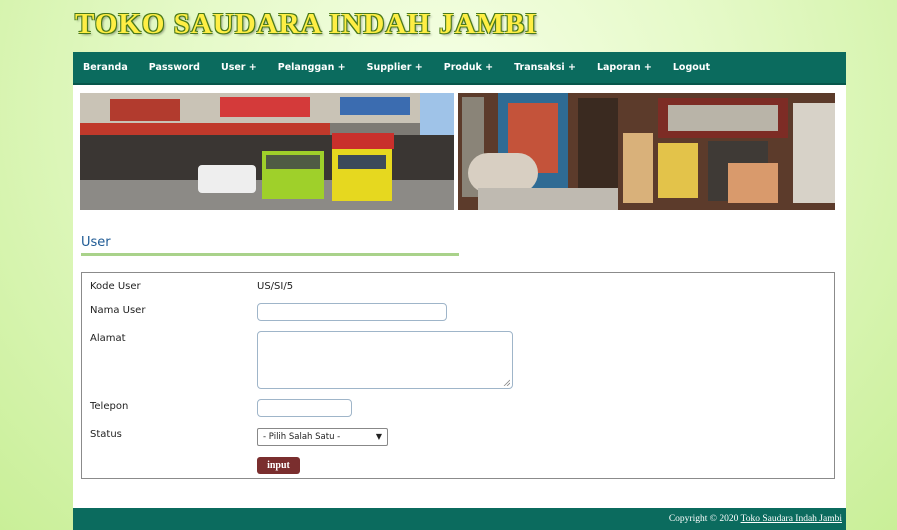 Image resolution: width=897 pixels, height=530 pixels. Describe the element at coordinates (106, 434) in the screenshot. I see `status-label: Status` at that location.